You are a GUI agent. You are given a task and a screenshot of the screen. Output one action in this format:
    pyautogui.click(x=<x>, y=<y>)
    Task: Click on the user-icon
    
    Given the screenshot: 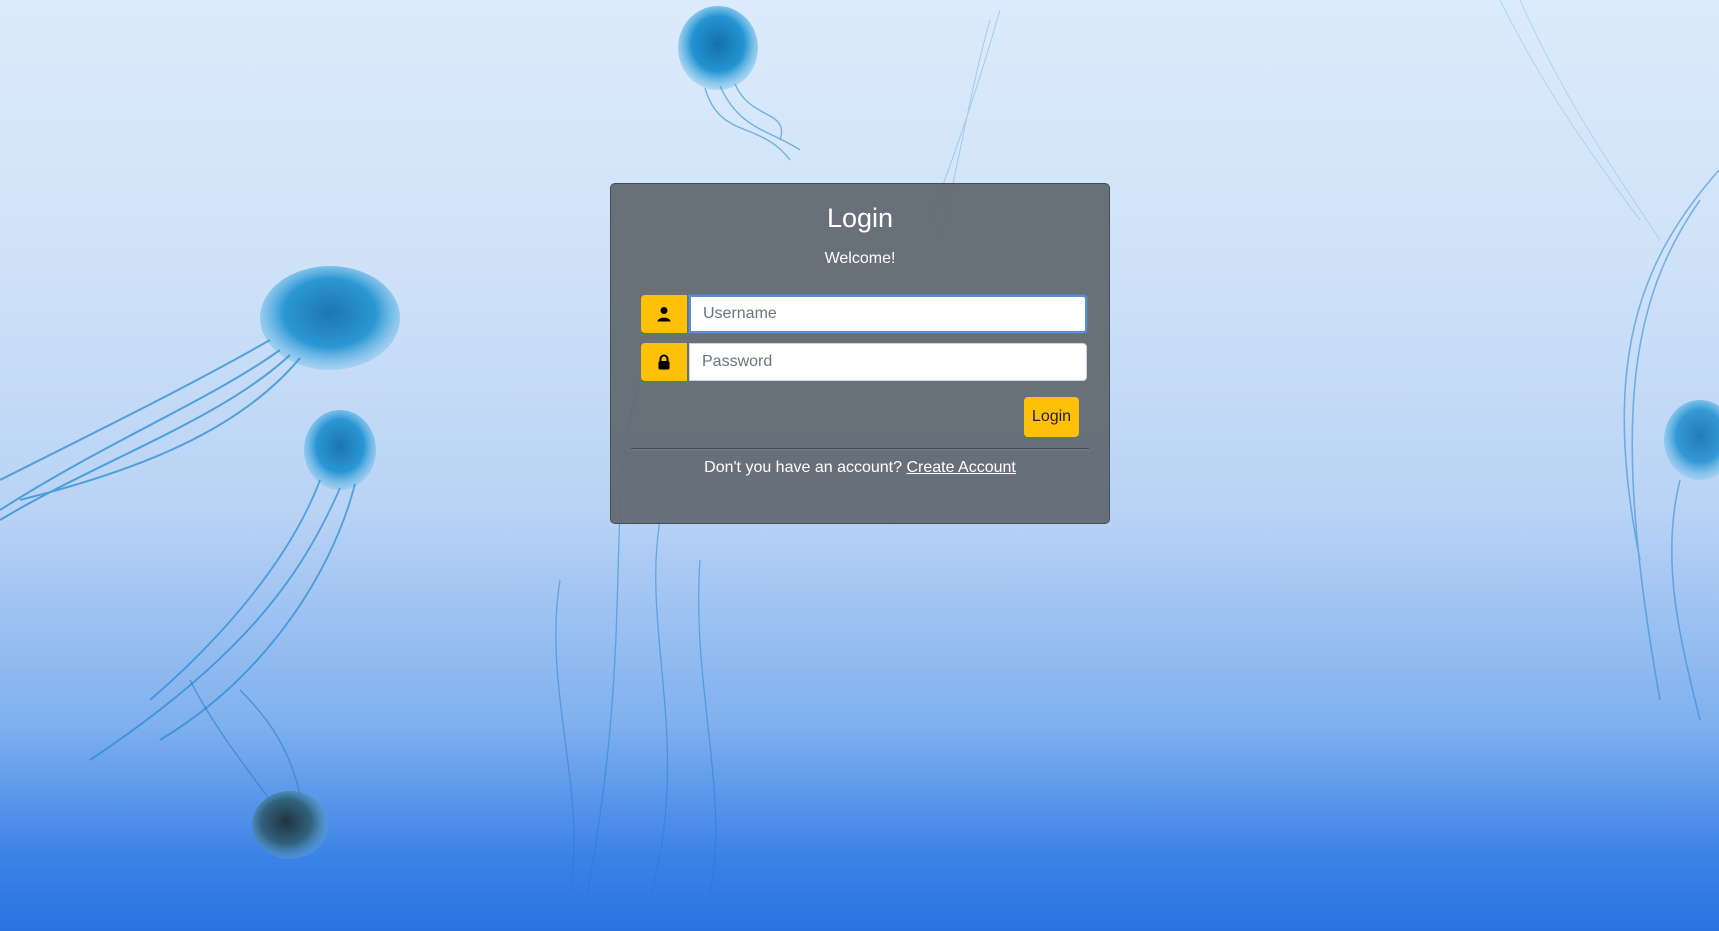 What is the action you would take?
    pyautogui.click(x=664, y=314)
    